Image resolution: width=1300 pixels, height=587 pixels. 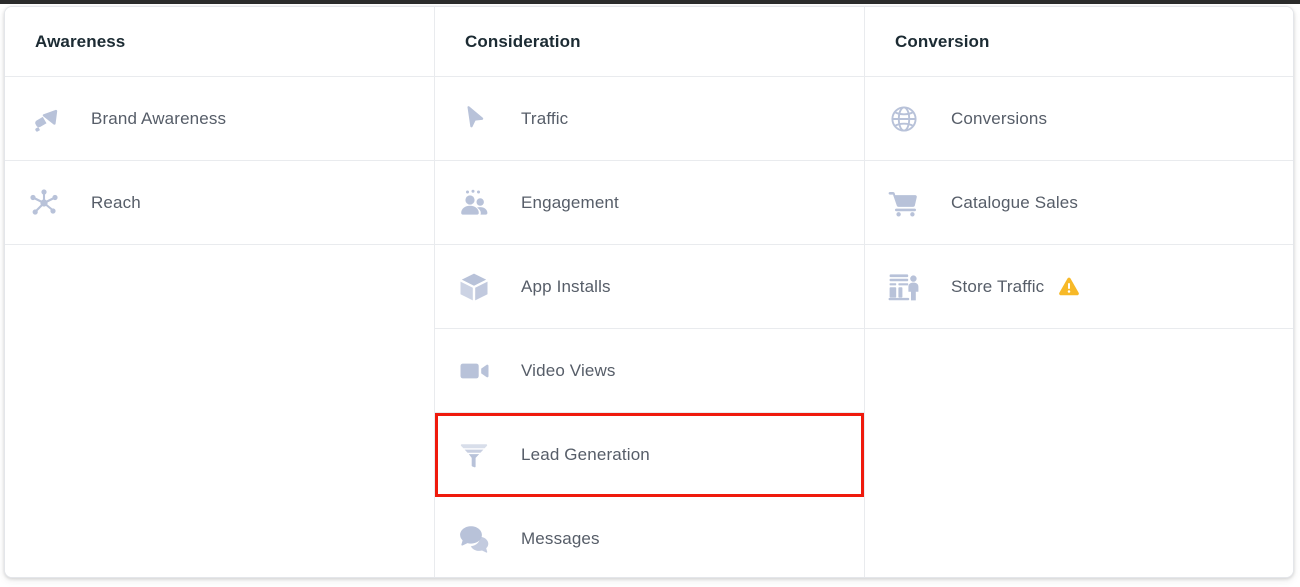 What do you see at coordinates (523, 41) in the screenshot?
I see `column-header-label: Consideration` at bounding box center [523, 41].